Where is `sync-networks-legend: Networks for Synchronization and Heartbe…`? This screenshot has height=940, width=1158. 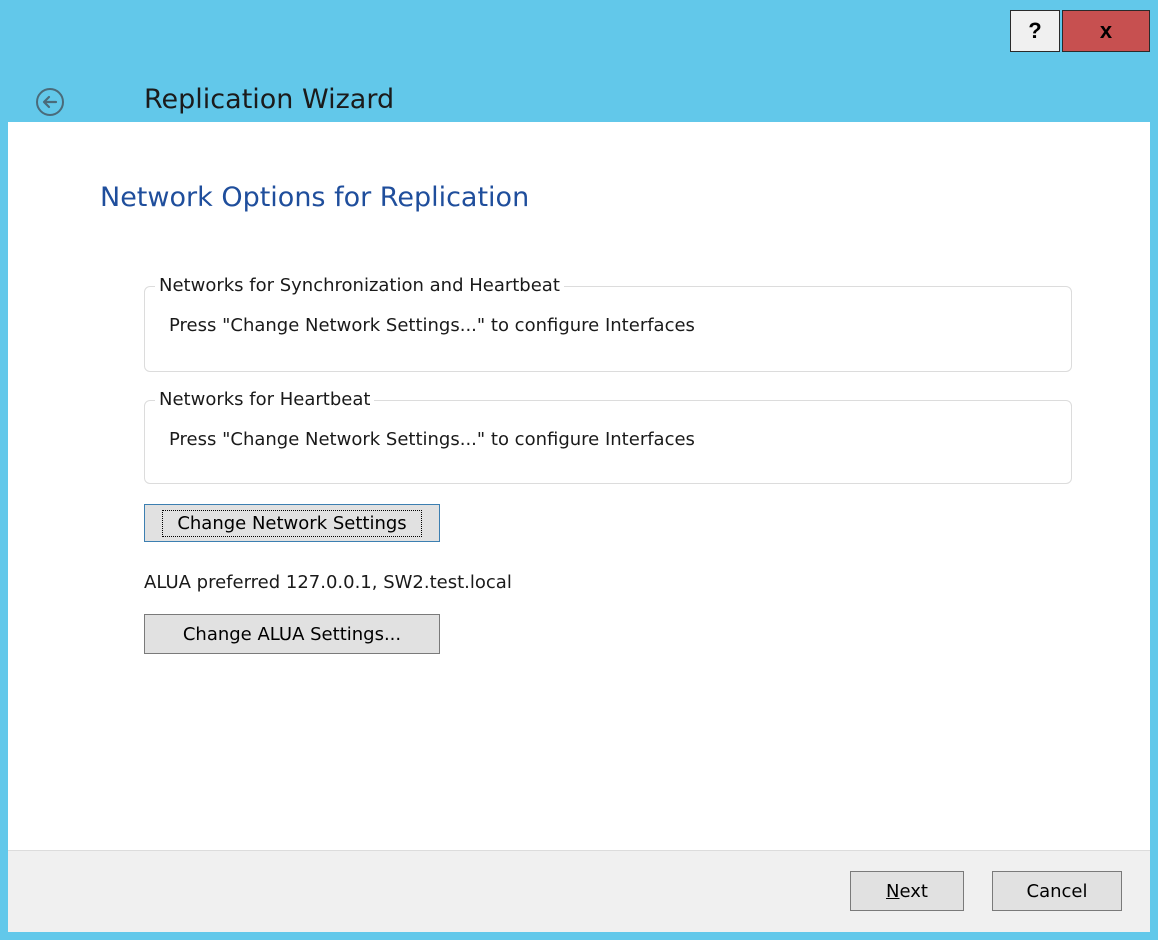
sync-networks-legend: Networks for Synchronization and Heartbe… is located at coordinates (359, 285).